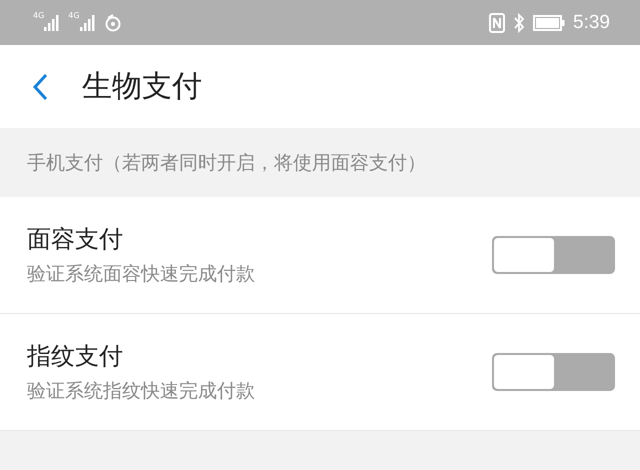  What do you see at coordinates (75, 239) in the screenshot?
I see `setting-title: 面容支付` at bounding box center [75, 239].